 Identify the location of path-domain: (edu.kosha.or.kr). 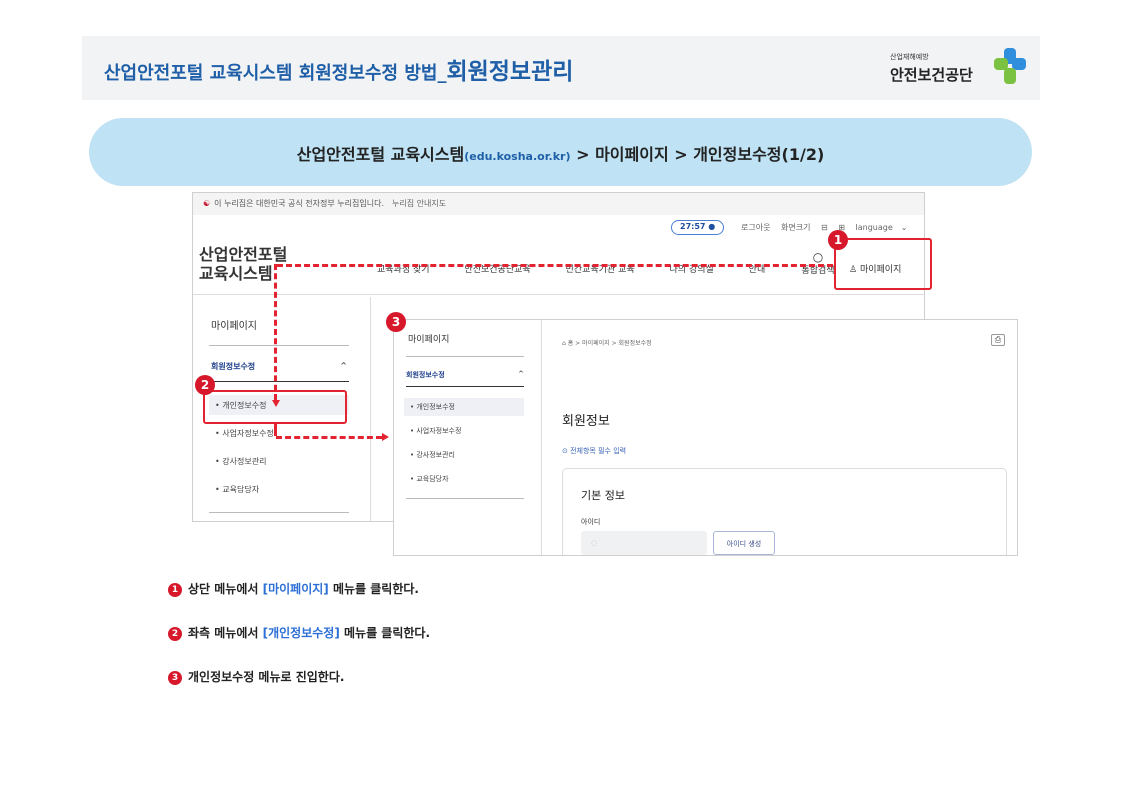
(517, 156).